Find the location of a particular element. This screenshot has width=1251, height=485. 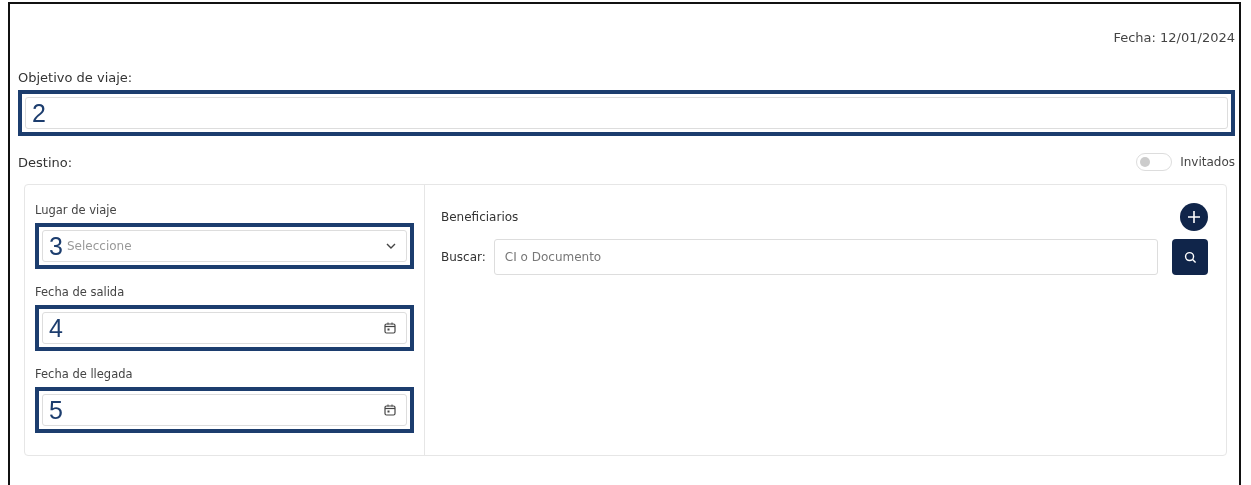

callout-number: 5 is located at coordinates (56, 410).